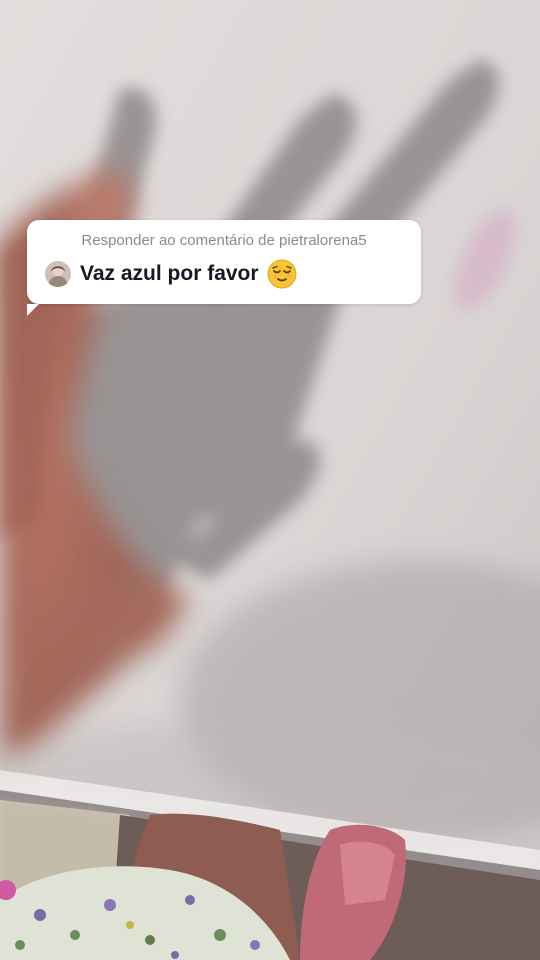 This screenshot has width=540, height=960. I want to click on commenter-avatar, so click(58, 274).